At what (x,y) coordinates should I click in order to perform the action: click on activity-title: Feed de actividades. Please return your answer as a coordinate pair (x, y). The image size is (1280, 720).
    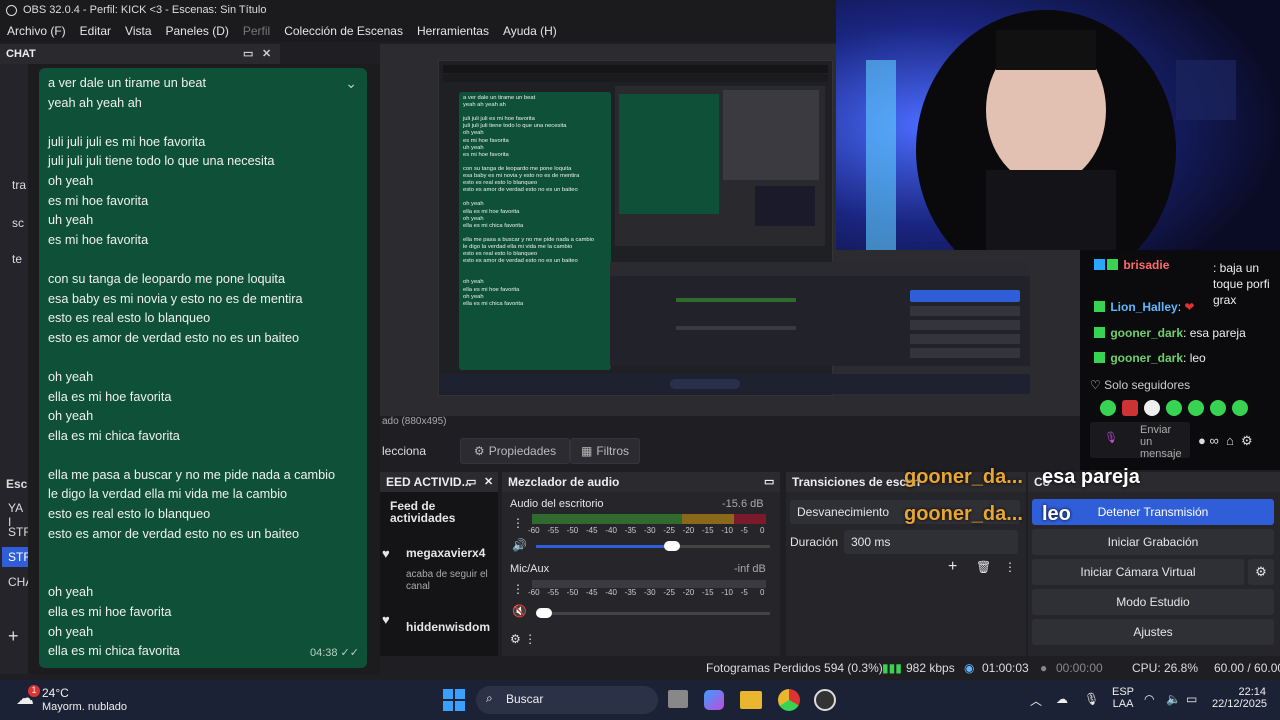
    Looking at the image, I should click on (423, 512).